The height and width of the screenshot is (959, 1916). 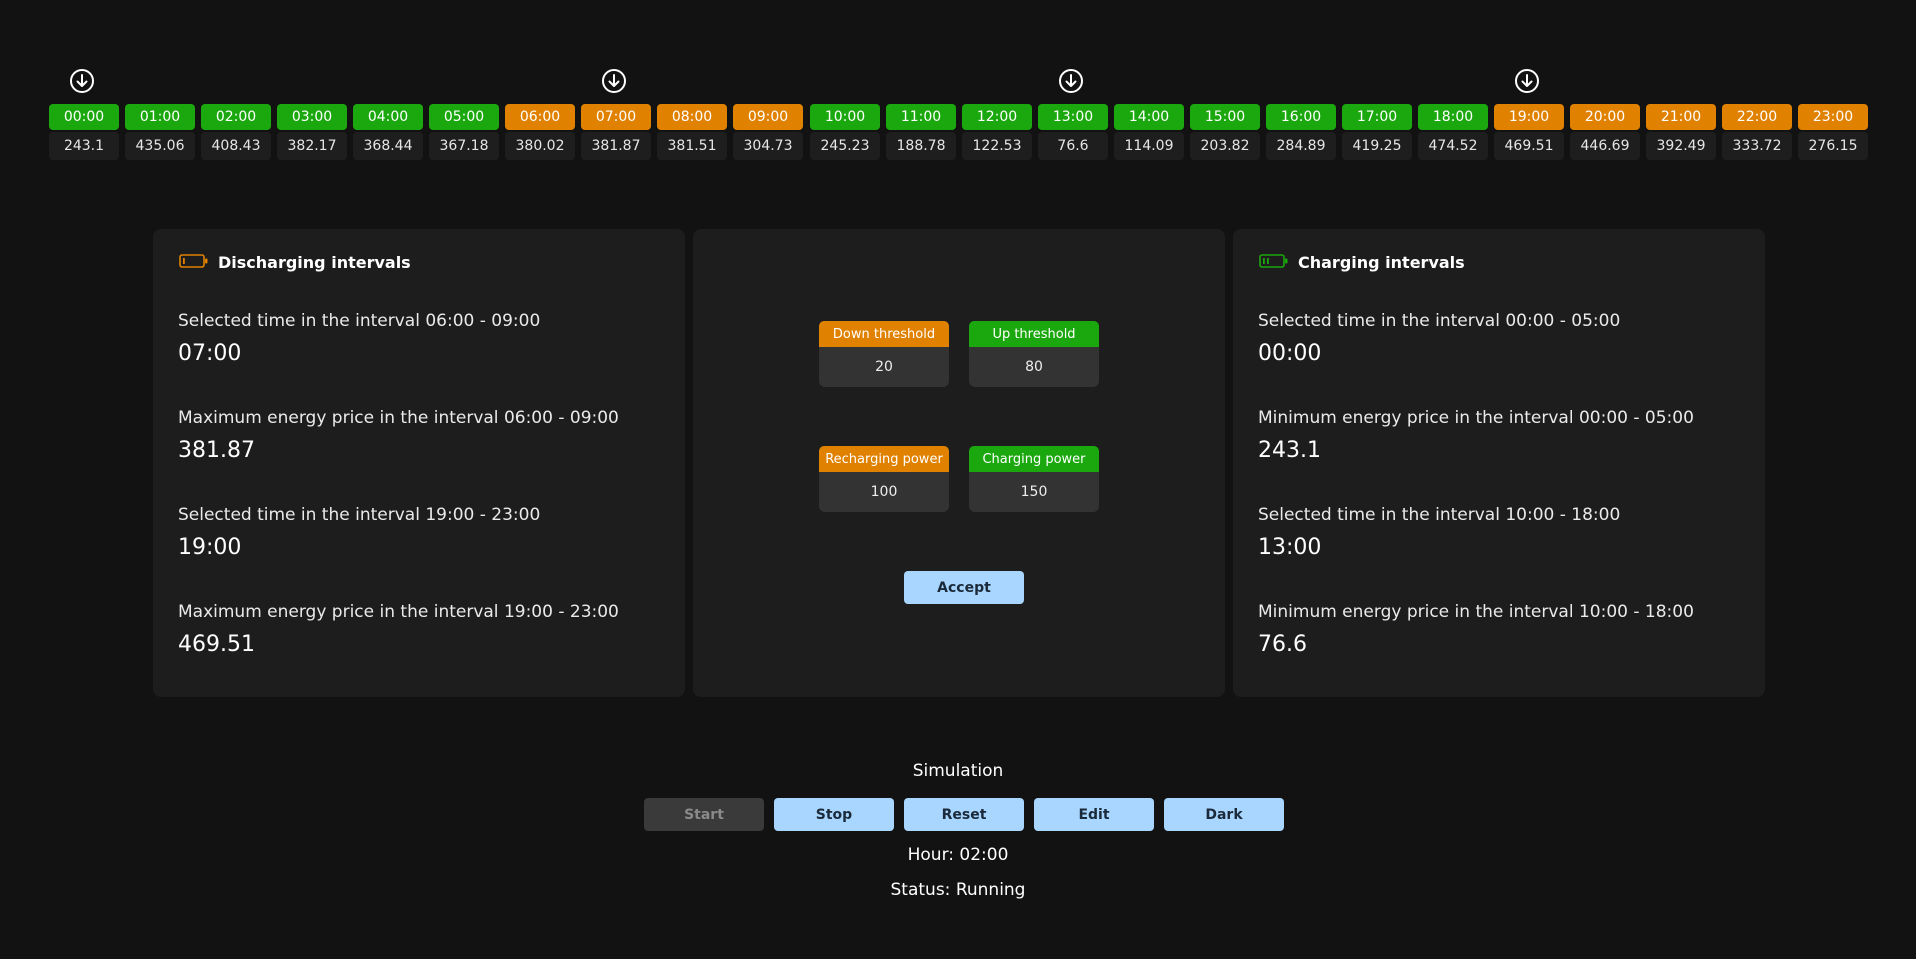 I want to click on hour-label: 09:00, so click(x=768, y=117).